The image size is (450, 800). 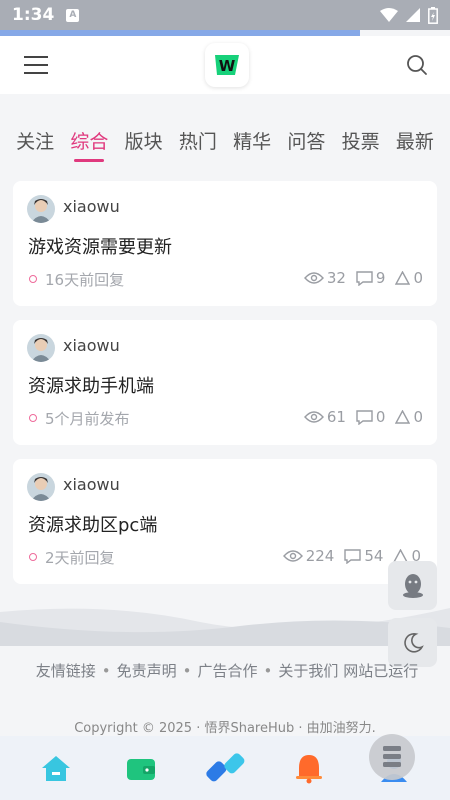 I want to click on site-uptime-label: 网站已运行, so click(x=381, y=671).